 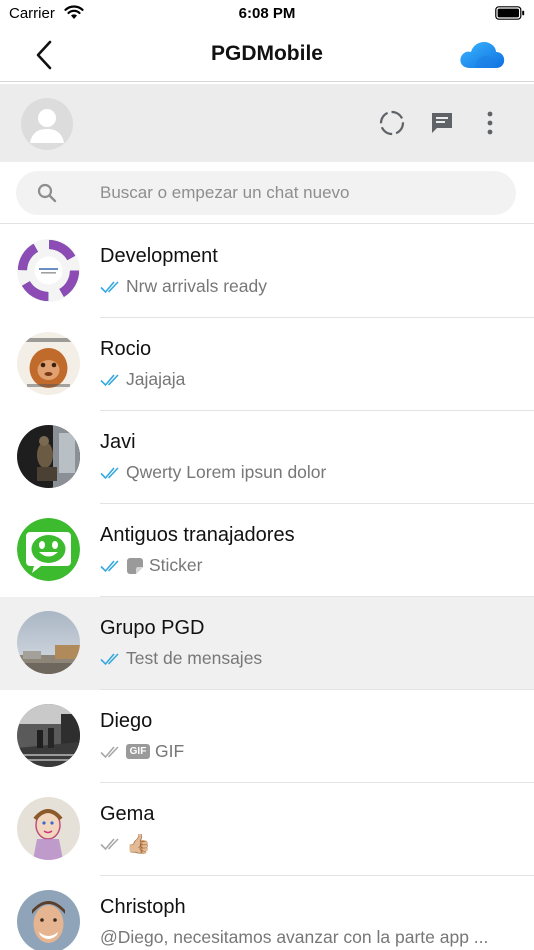 What do you see at coordinates (267, 364) in the screenshot?
I see `chat-row-rocio: Rocio Jajajaja` at bounding box center [267, 364].